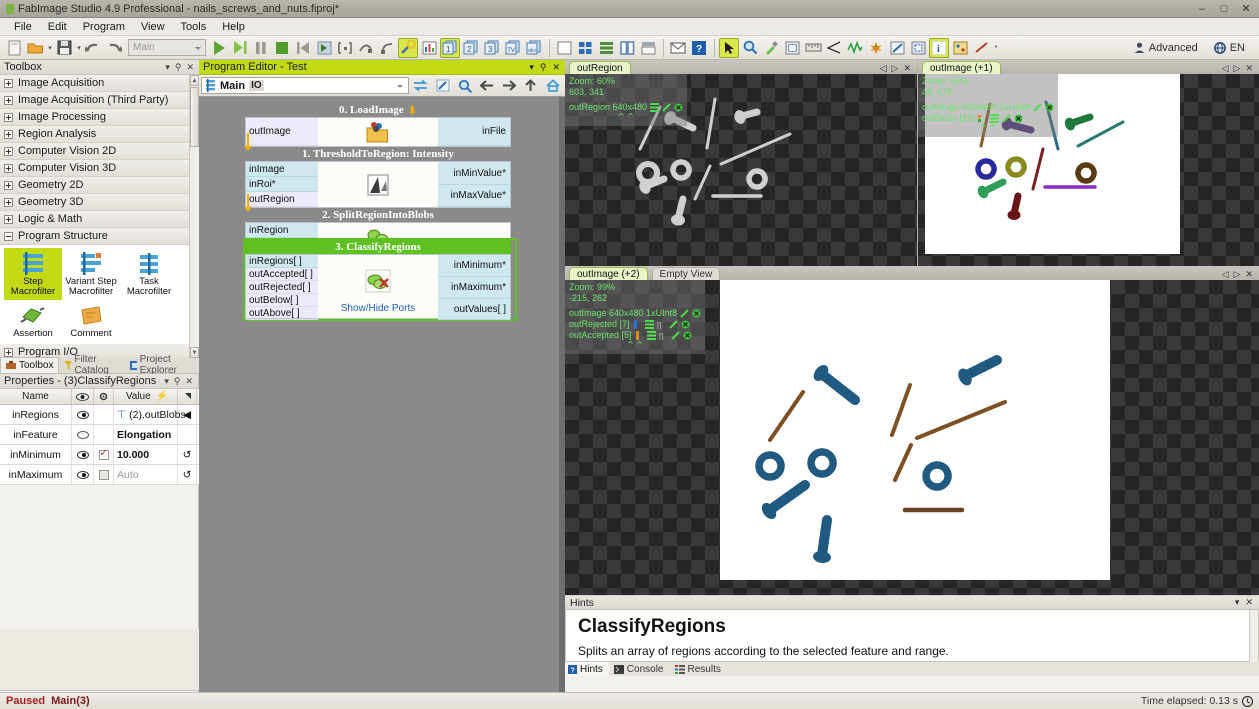  I want to click on toolbox-menu-icon: ▾, so click(167, 67).